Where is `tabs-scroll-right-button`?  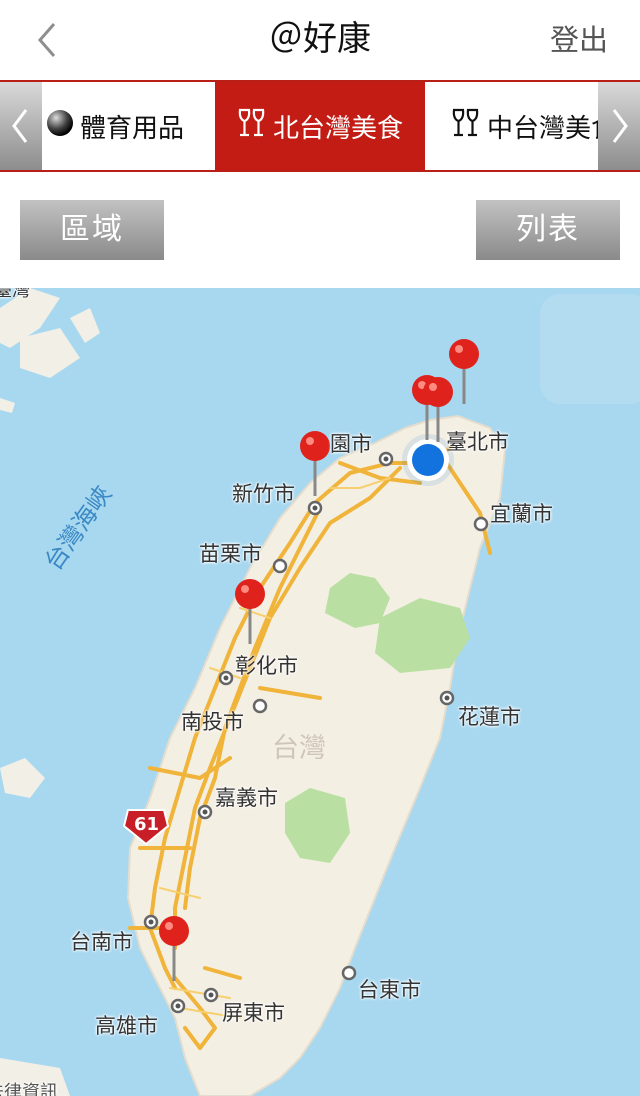 tabs-scroll-right-button is located at coordinates (619, 126).